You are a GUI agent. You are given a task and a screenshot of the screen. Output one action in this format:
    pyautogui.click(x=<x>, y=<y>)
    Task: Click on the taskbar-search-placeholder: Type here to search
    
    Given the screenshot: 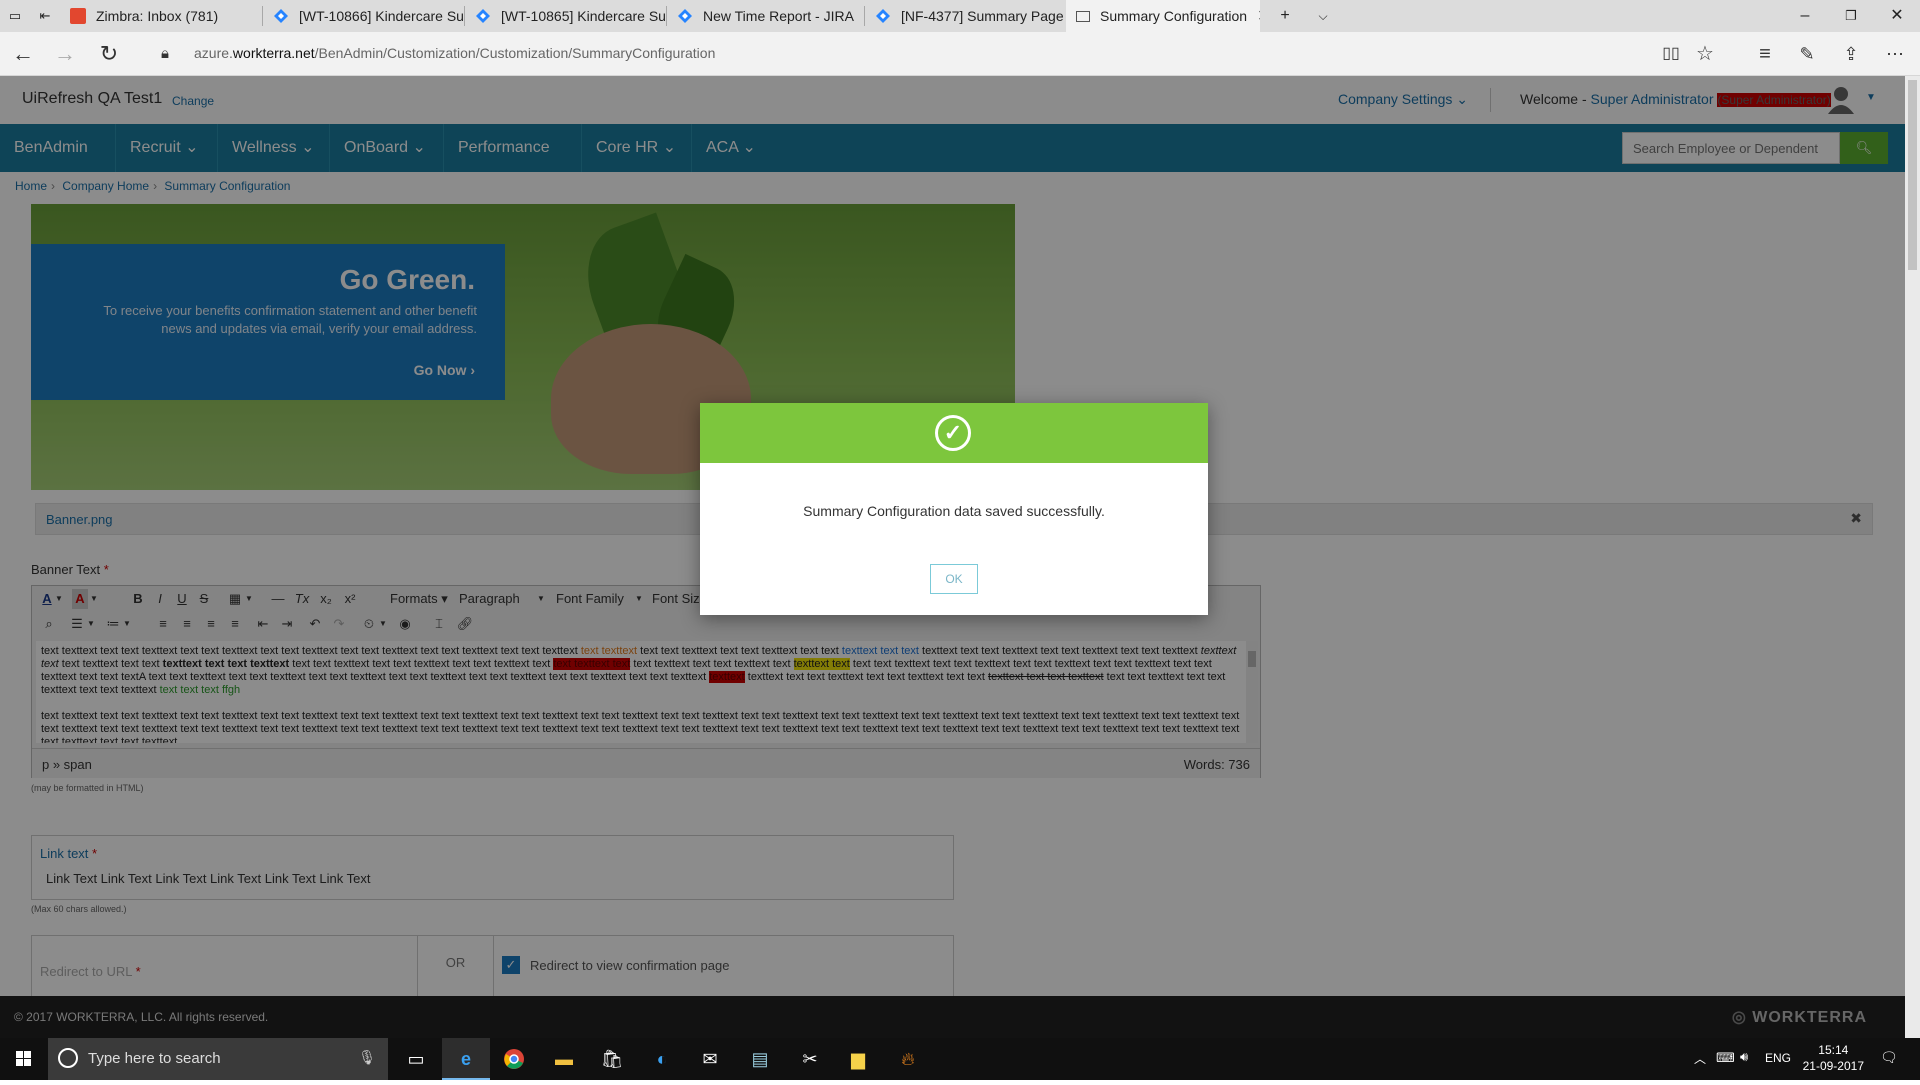 What is the action you would take?
    pyautogui.click(x=154, y=1058)
    